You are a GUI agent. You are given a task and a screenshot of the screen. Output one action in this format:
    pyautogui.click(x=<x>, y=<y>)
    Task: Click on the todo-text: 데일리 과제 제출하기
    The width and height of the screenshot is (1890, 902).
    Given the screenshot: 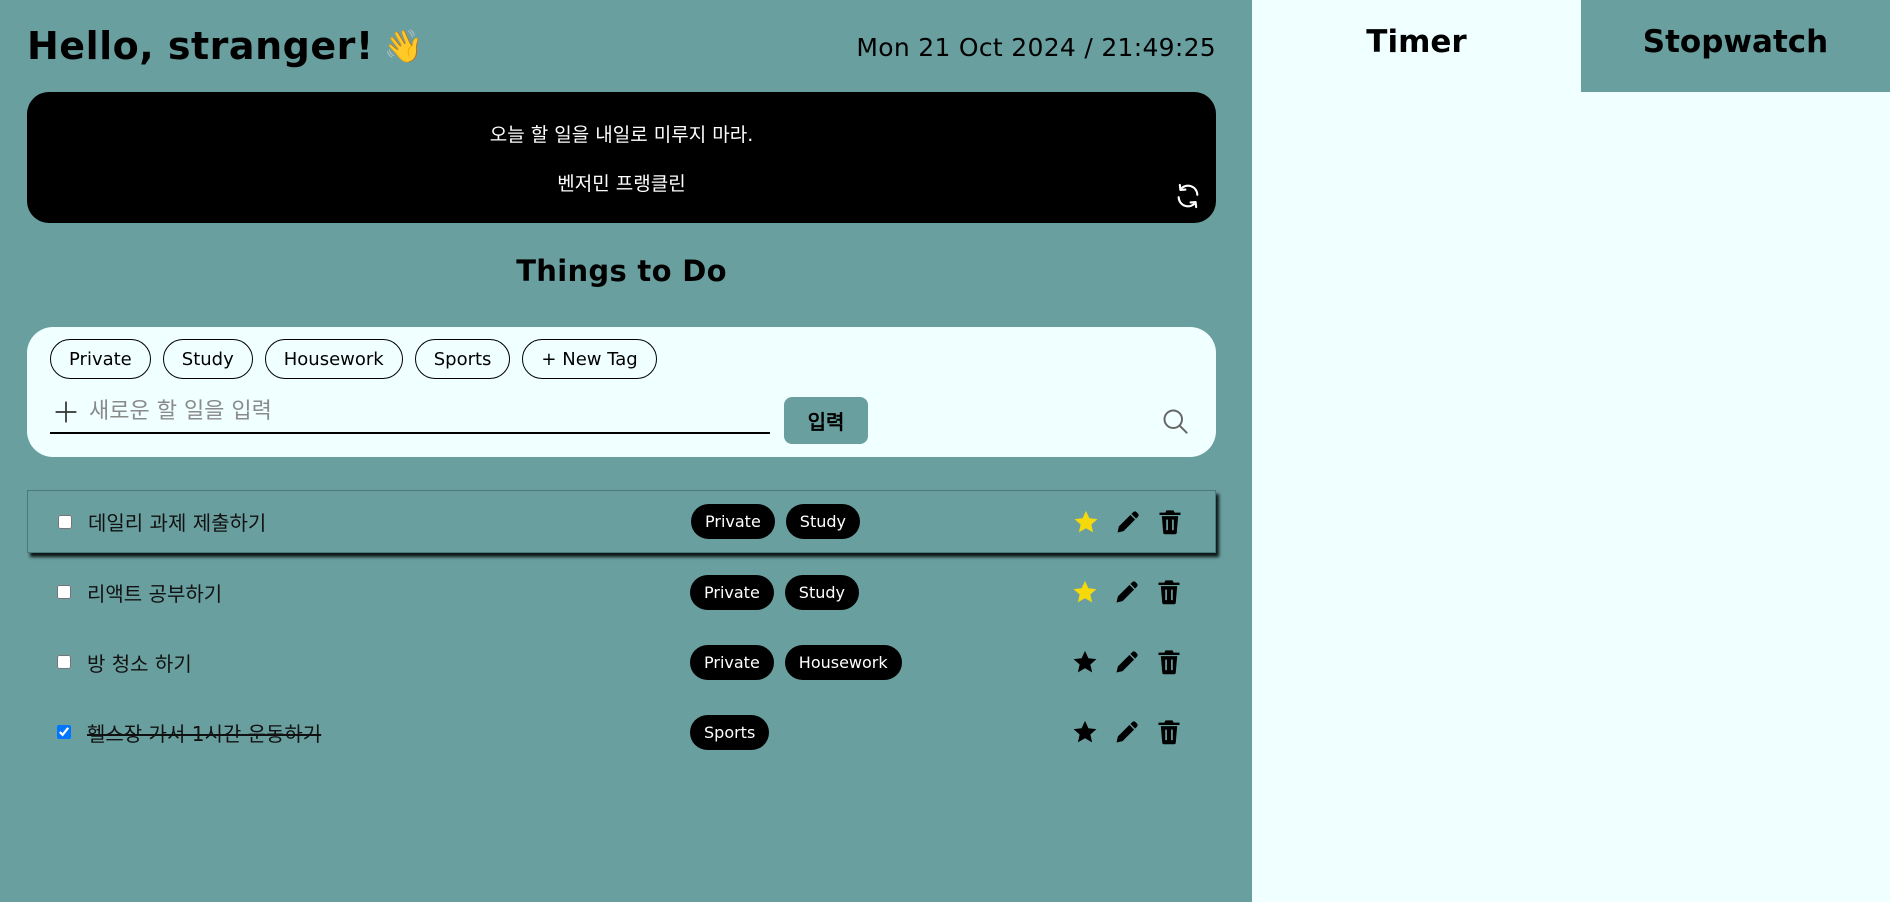 What is the action you would take?
    pyautogui.click(x=177, y=523)
    